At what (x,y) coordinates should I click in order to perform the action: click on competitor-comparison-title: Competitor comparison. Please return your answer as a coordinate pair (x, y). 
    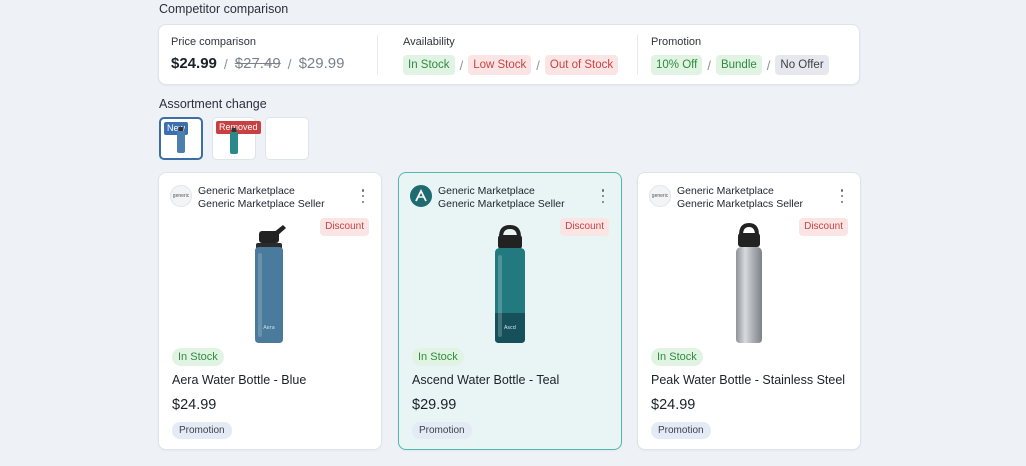
    Looking at the image, I should click on (224, 9).